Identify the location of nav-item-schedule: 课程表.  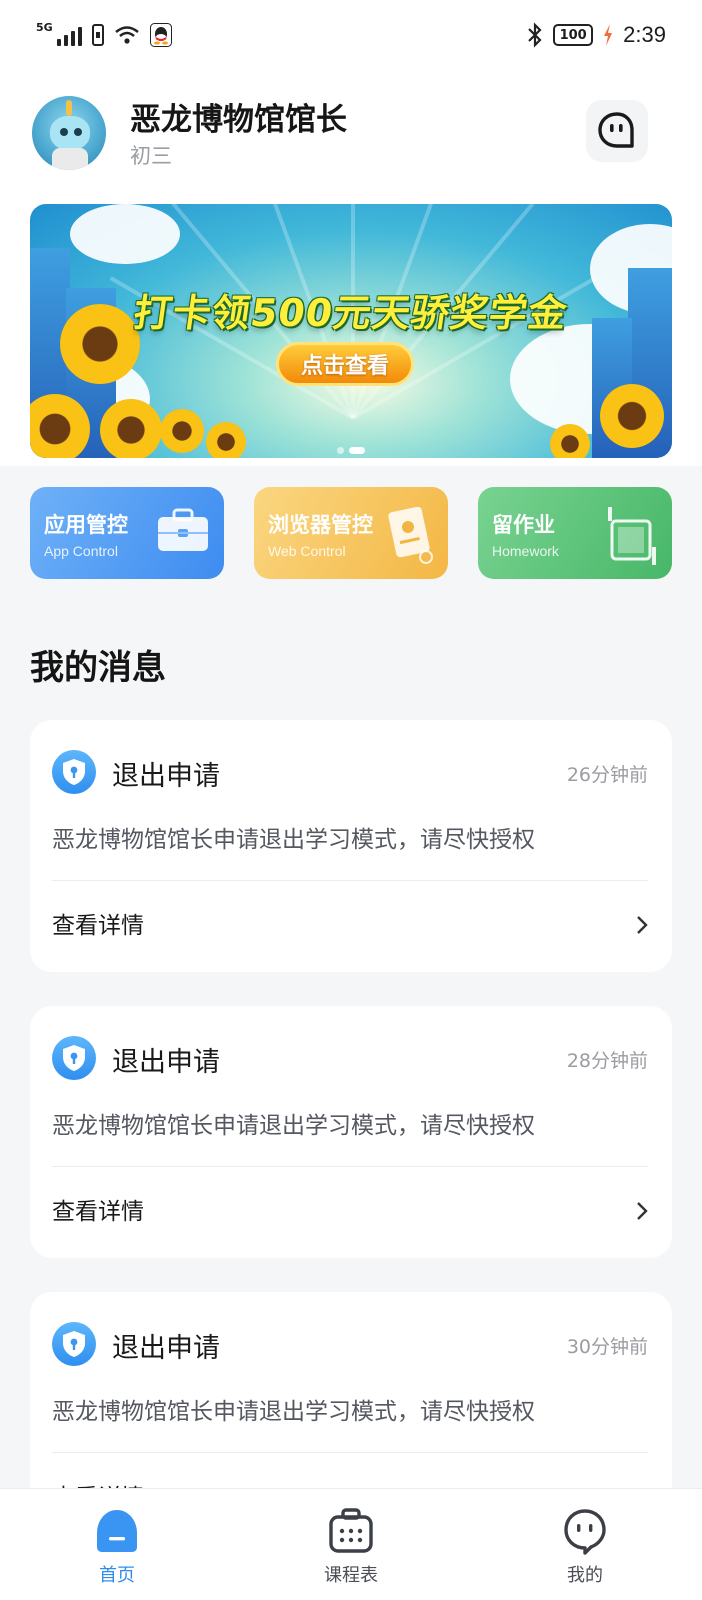
(351, 1544).